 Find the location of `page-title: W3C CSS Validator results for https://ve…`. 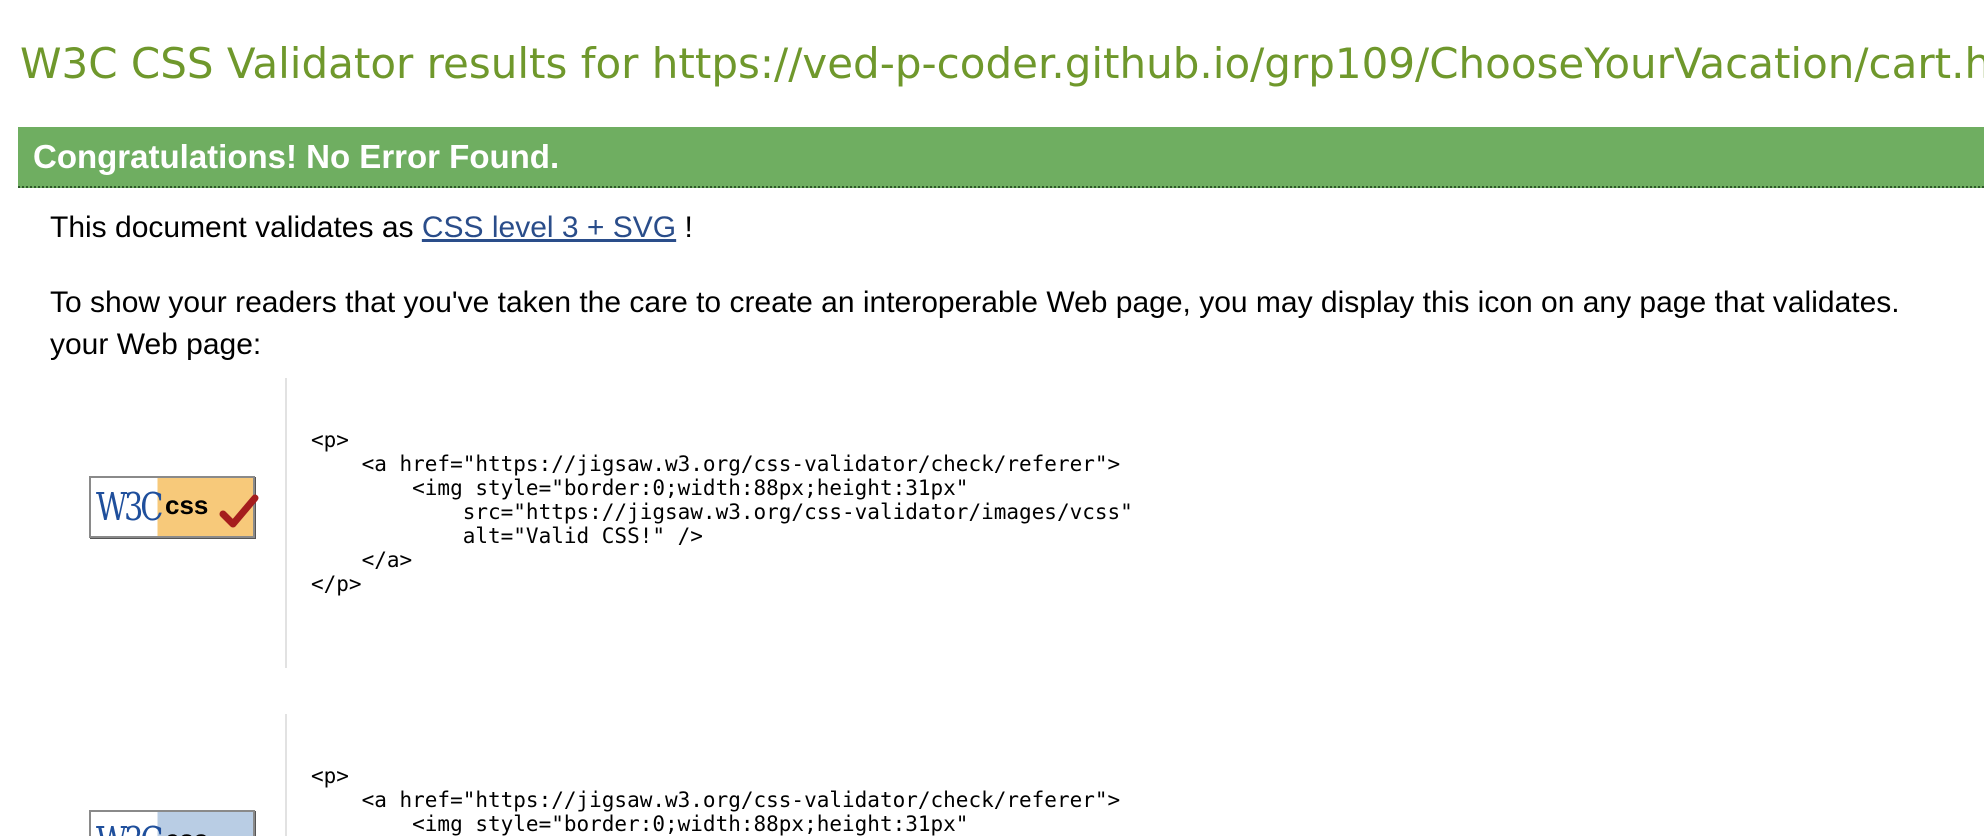

page-title: W3C CSS Validator results for https://ve… is located at coordinates (1002, 63).